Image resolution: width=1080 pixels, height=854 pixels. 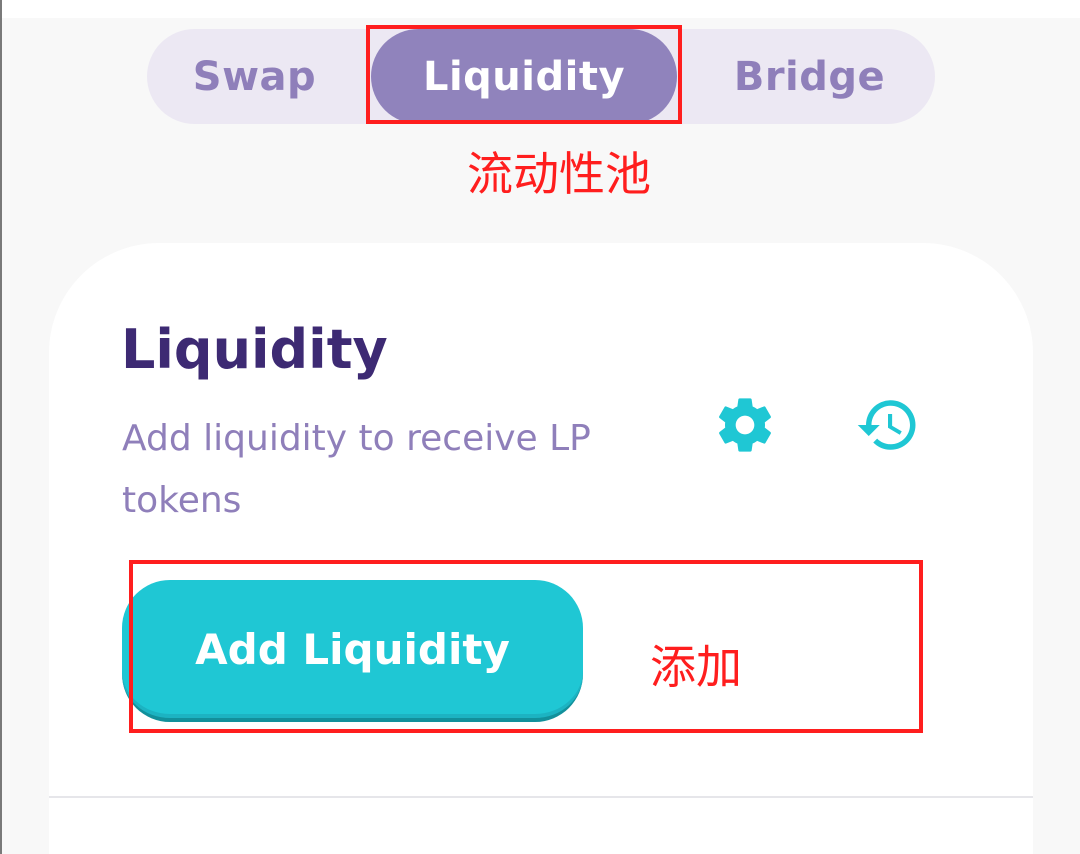 What do you see at coordinates (809, 76) in the screenshot?
I see `tab-bridge: Bridge` at bounding box center [809, 76].